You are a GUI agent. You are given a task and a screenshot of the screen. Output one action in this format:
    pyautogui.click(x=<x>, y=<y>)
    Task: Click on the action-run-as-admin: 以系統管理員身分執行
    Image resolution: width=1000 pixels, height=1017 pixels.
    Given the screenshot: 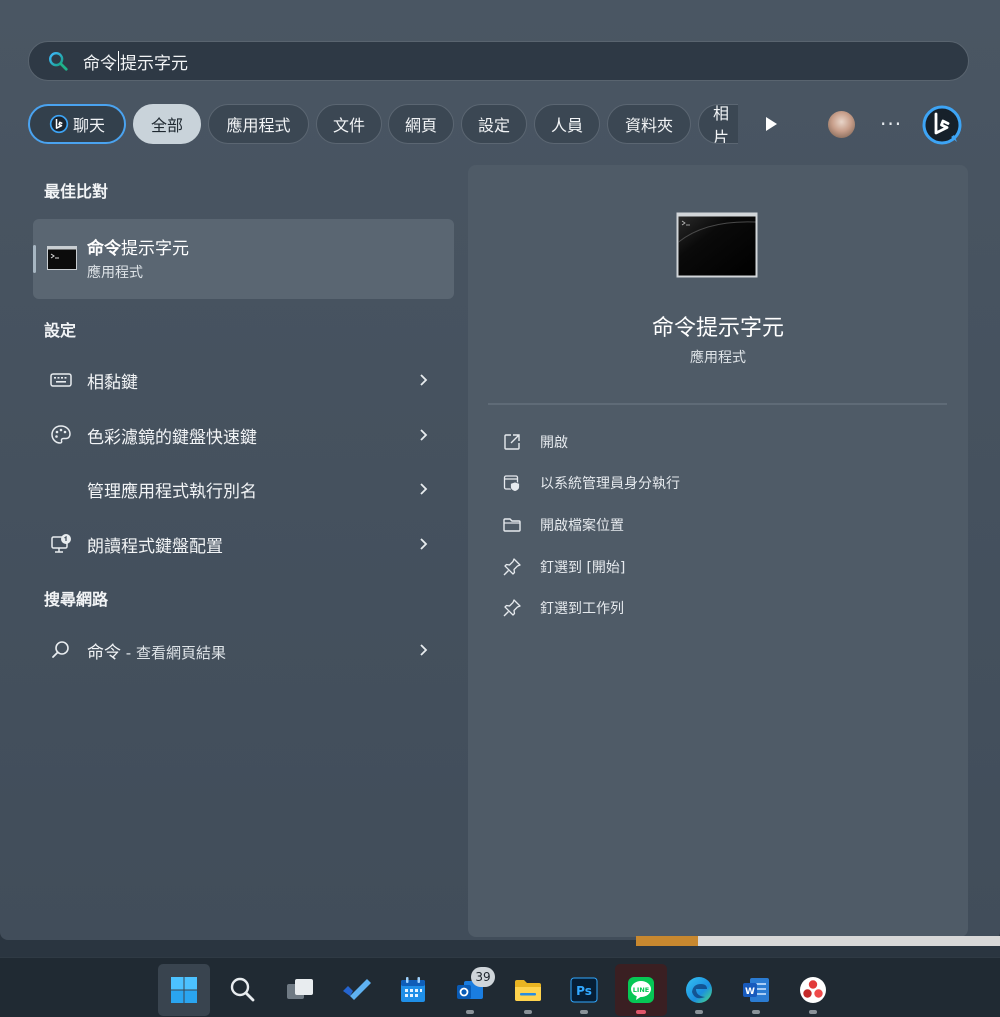 What is the action you would take?
    pyautogui.click(x=591, y=483)
    